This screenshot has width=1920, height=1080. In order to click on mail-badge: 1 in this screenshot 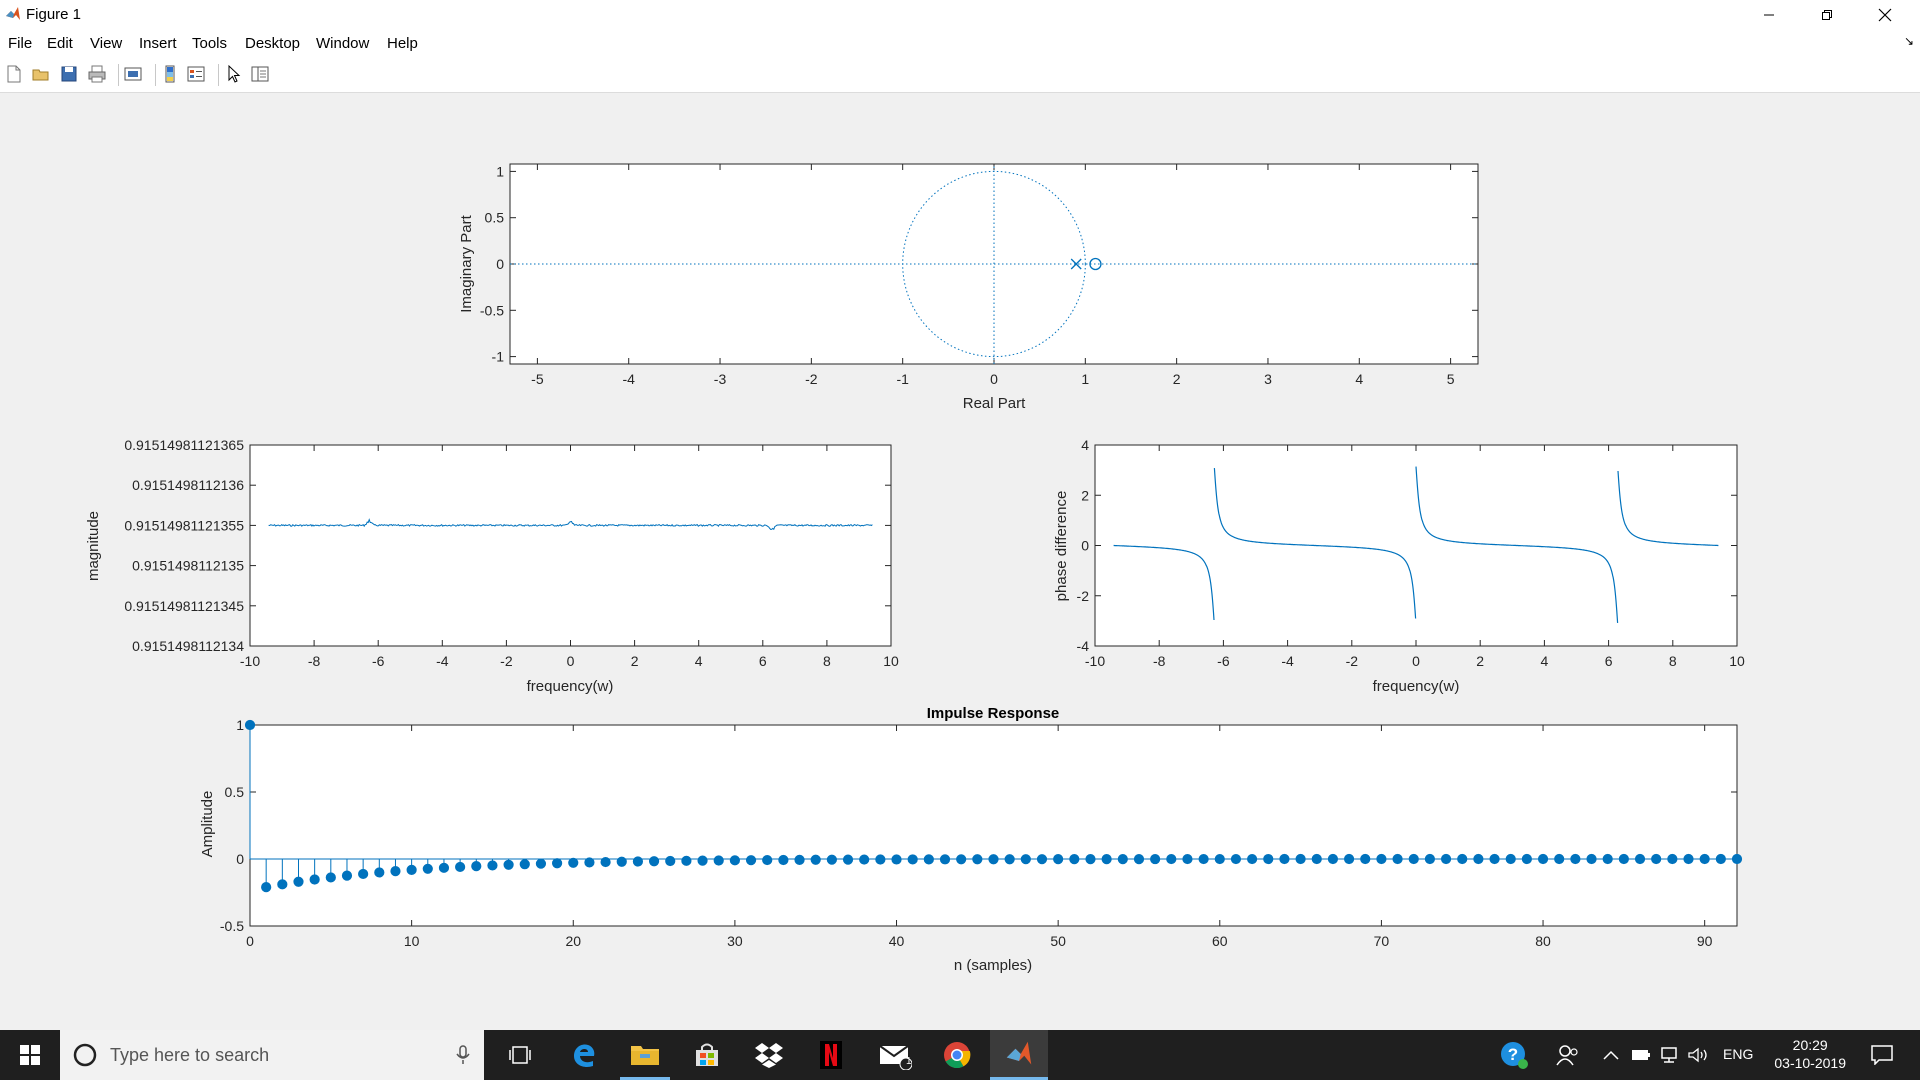, I will do `click(909, 1061)`.